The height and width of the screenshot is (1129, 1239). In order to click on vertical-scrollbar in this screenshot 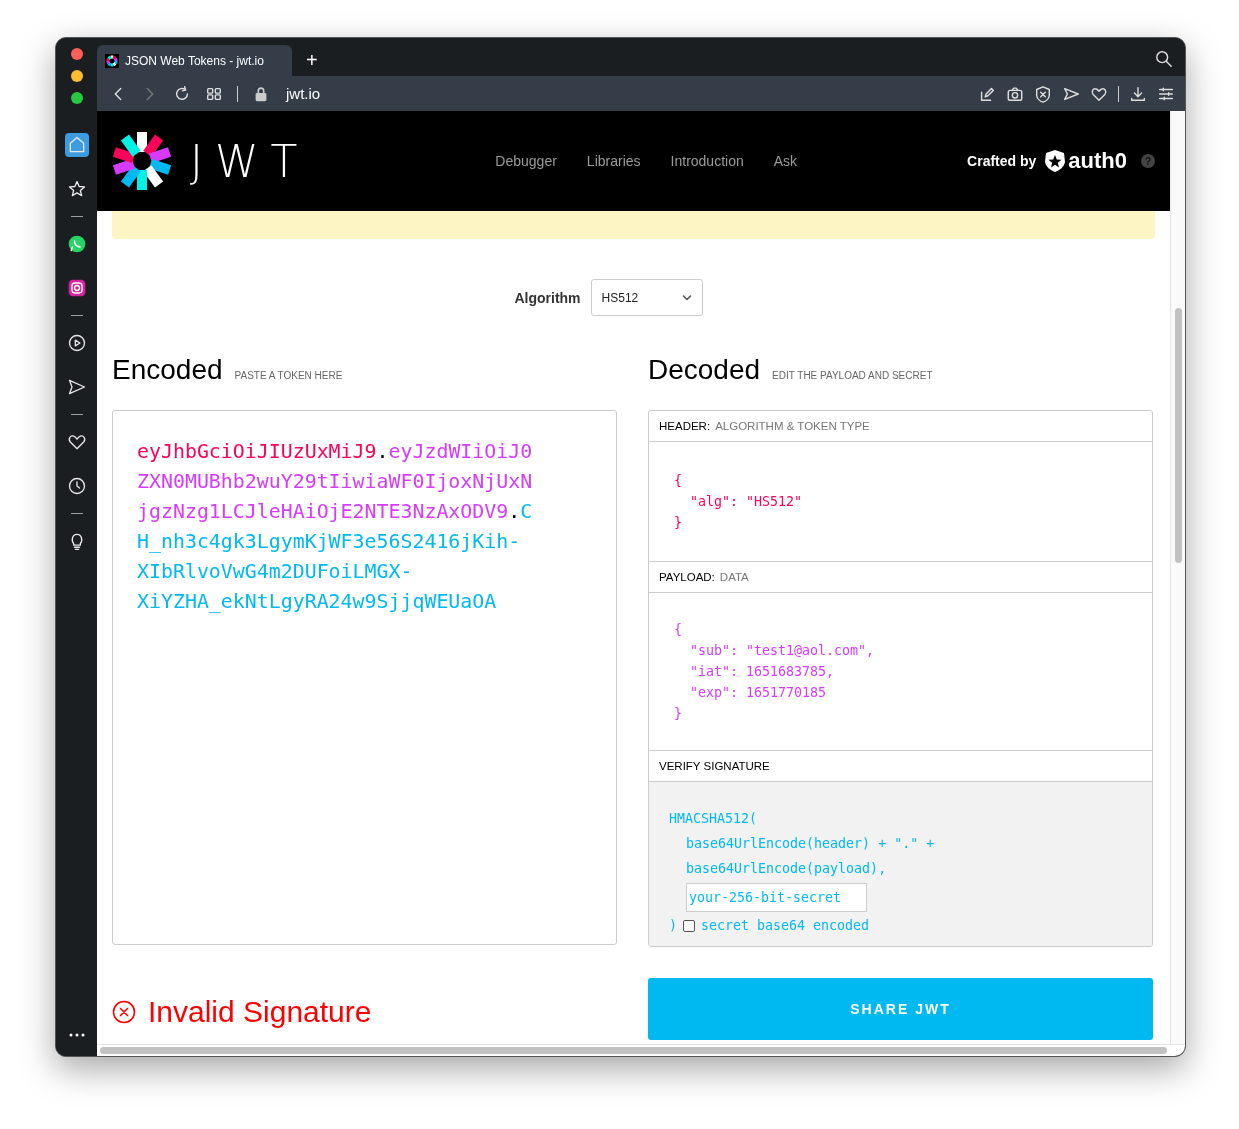, I will do `click(1177, 577)`.